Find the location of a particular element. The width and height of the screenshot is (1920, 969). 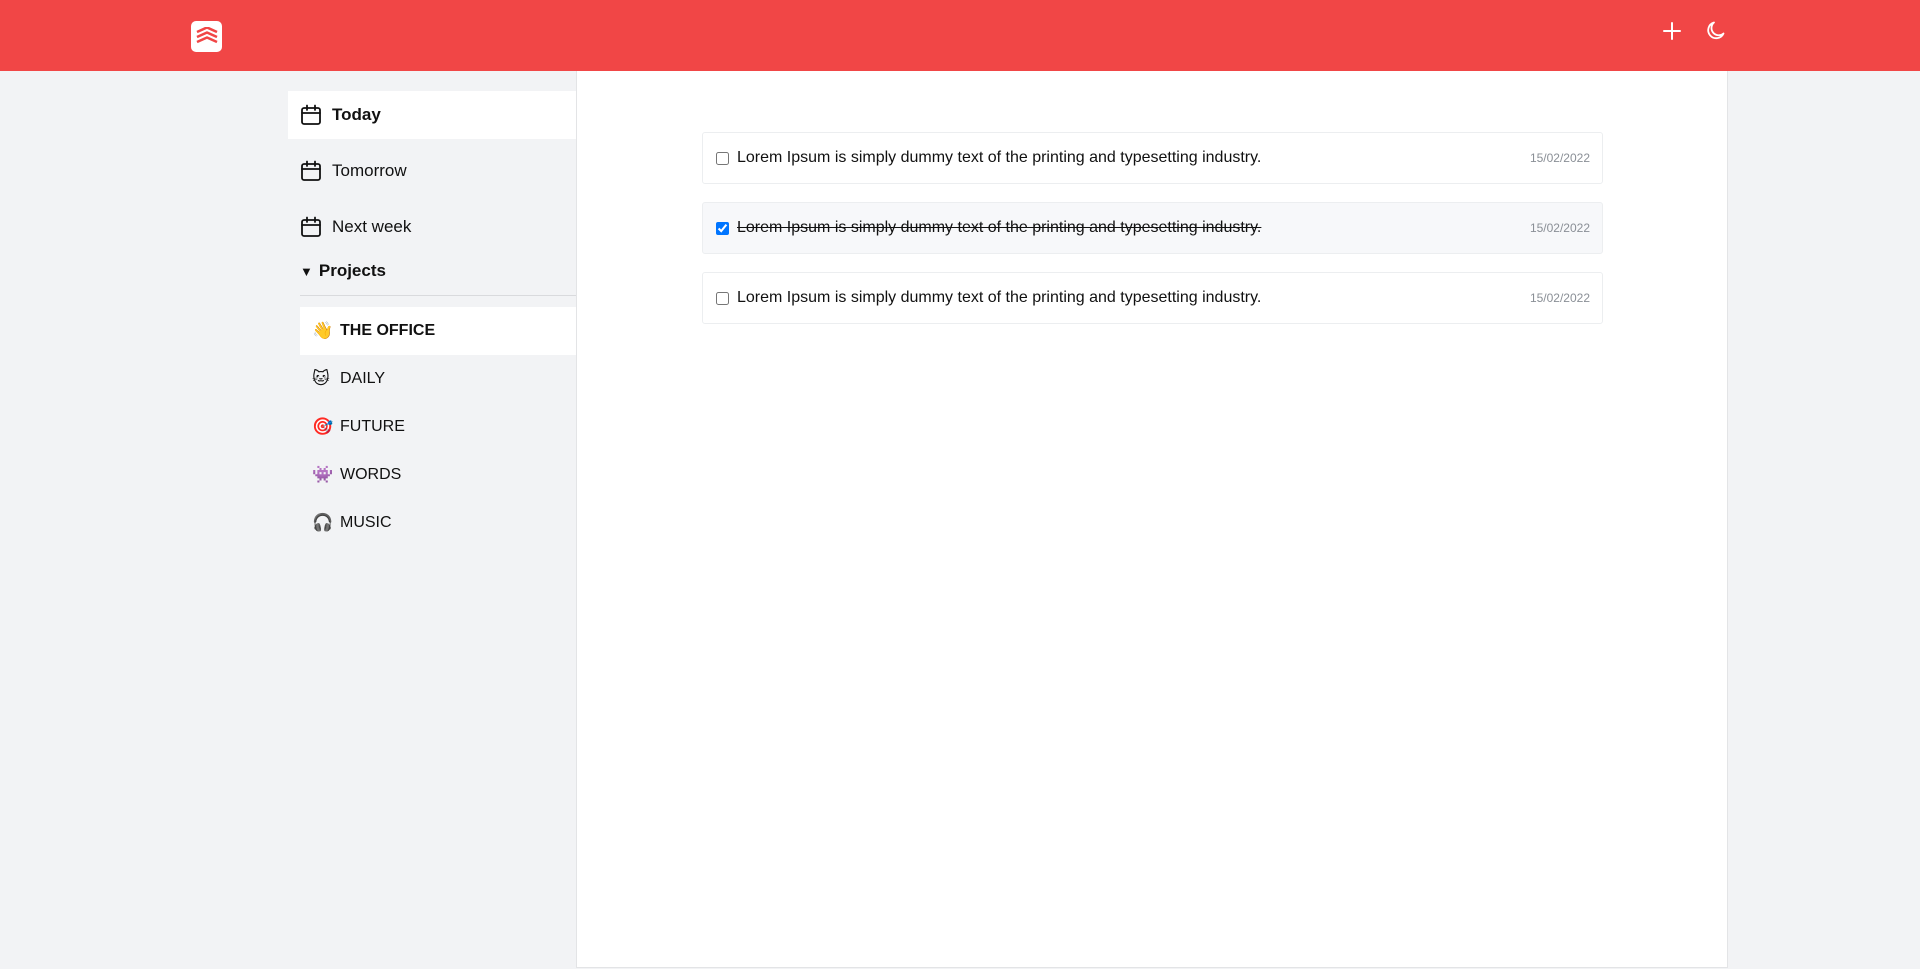

headphones-icon: 🎧 is located at coordinates (323, 522).